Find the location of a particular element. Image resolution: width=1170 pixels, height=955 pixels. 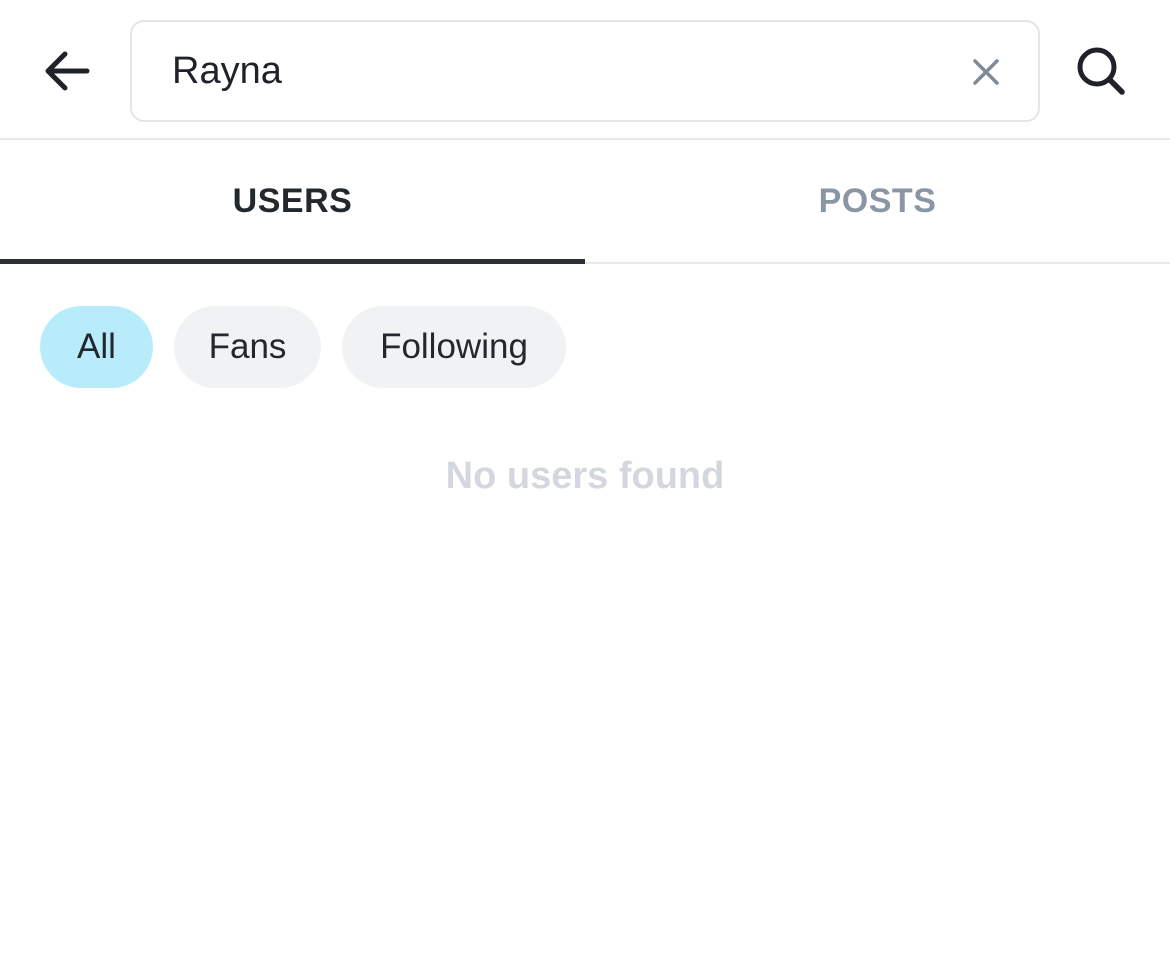

arrow-left-icon is located at coordinates (67, 71).